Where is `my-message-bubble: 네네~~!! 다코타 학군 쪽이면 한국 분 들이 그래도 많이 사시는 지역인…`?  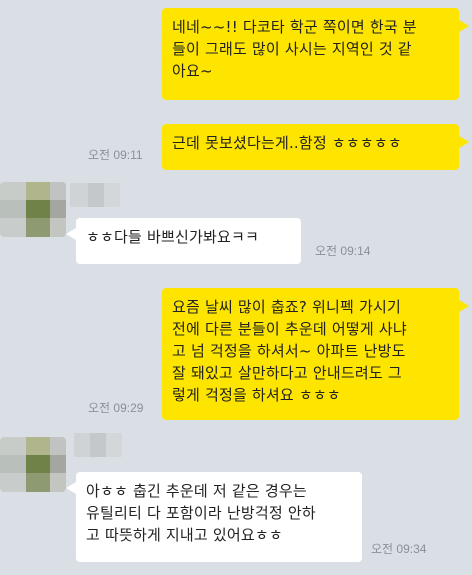
my-message-bubble: 네네~~!! 다코타 학군 쪽이면 한국 분 들이 그래도 많이 사시는 지역인… is located at coordinates (310, 54).